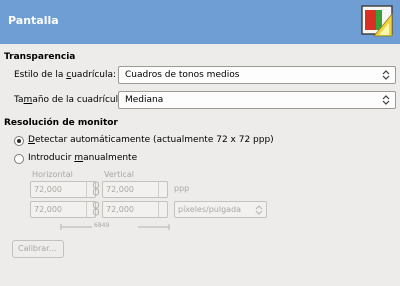 Image resolution: width=400 pixels, height=286 pixels. I want to click on size-unit-value: píxeles/pulgada, so click(210, 209).